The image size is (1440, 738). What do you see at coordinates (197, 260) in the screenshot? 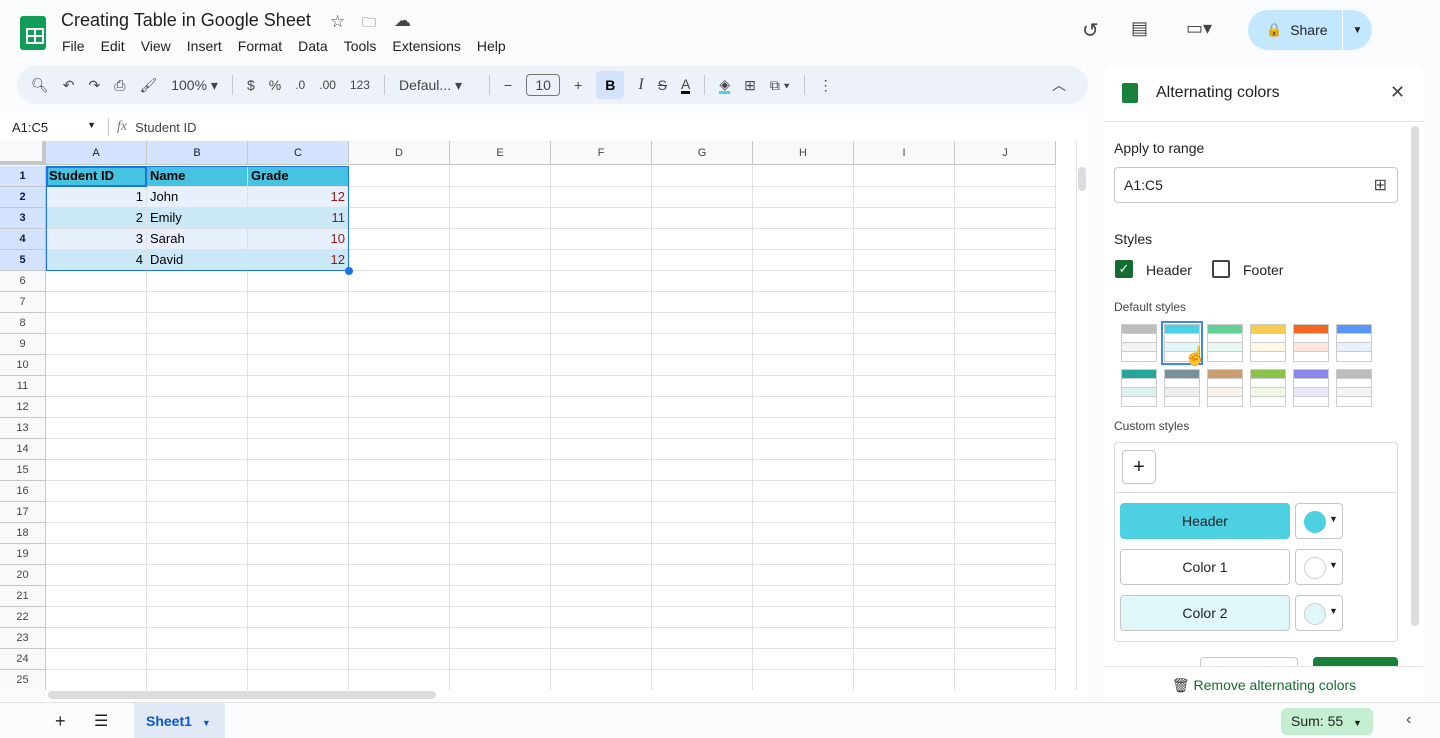
I see `cell-B5: David` at bounding box center [197, 260].